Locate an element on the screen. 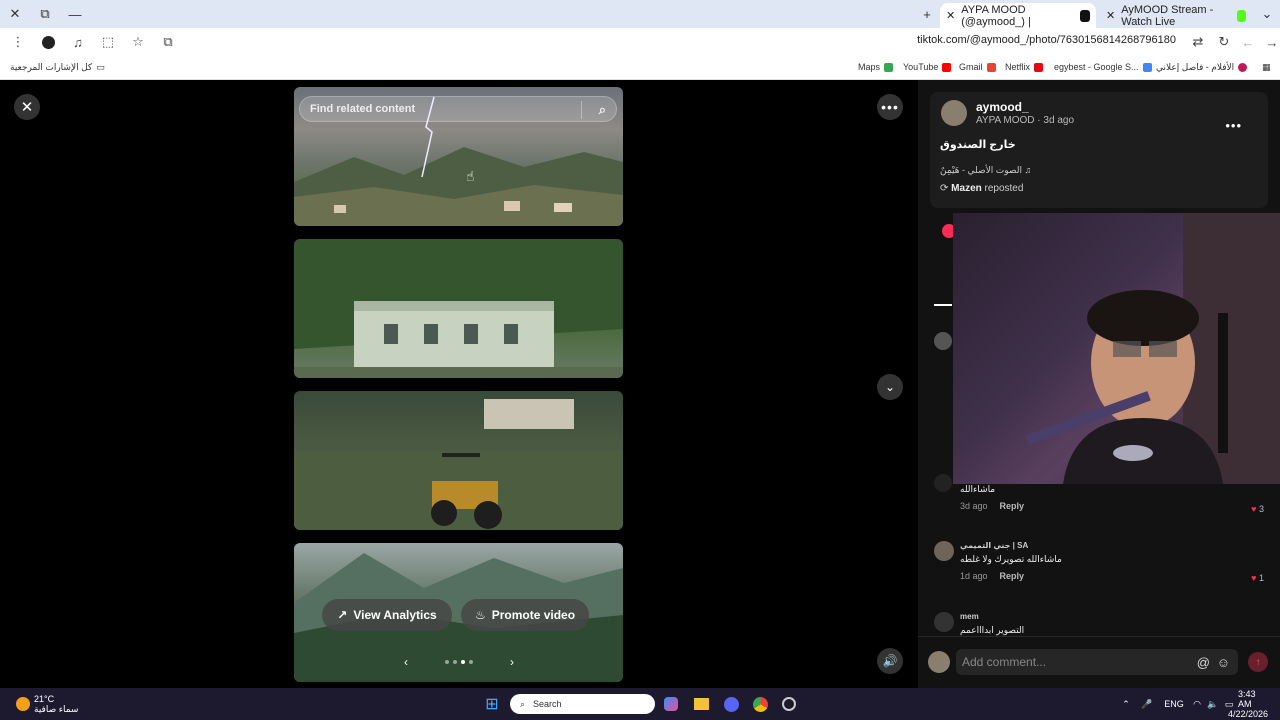  chevron-left-icon: ‹ is located at coordinates (406, 662).